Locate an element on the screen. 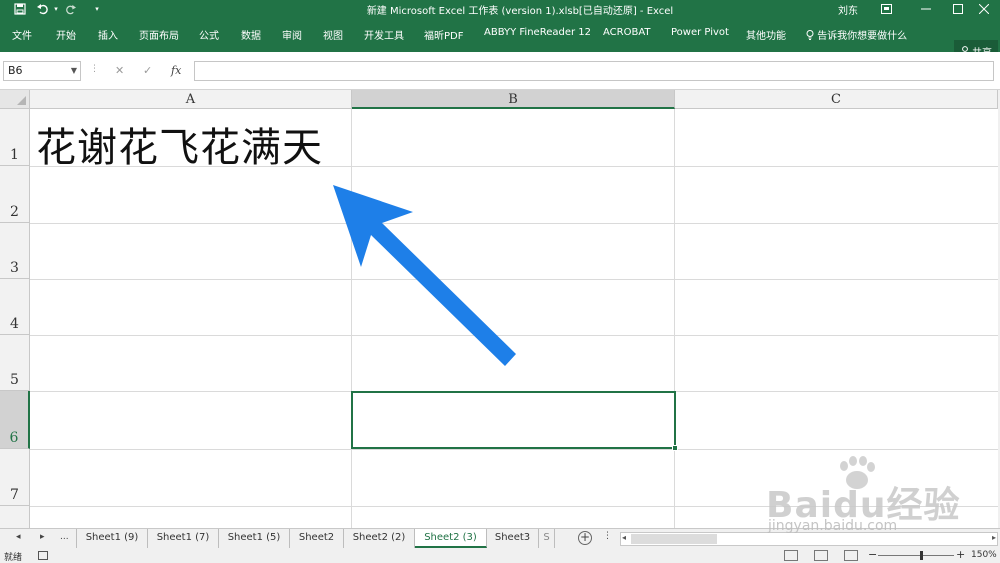 The image size is (1000, 563). save-icon is located at coordinates (20, 9).